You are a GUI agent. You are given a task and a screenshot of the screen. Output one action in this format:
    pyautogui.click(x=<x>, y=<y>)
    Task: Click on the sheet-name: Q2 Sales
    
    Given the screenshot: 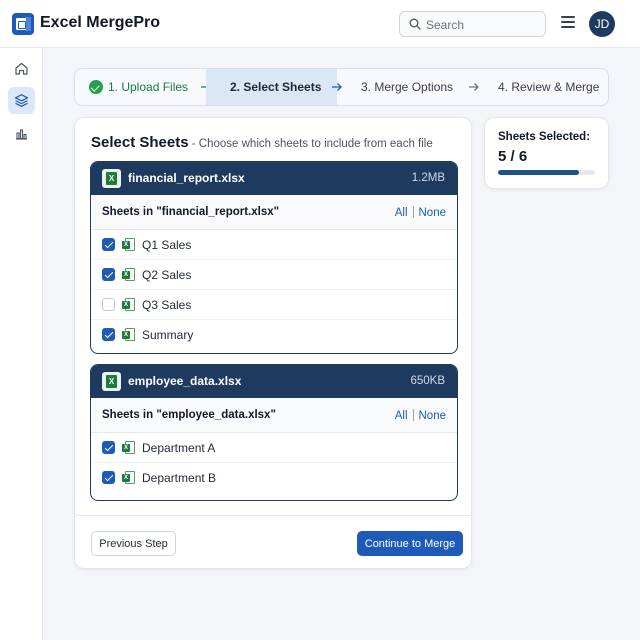 What is the action you would take?
    pyautogui.click(x=167, y=275)
    